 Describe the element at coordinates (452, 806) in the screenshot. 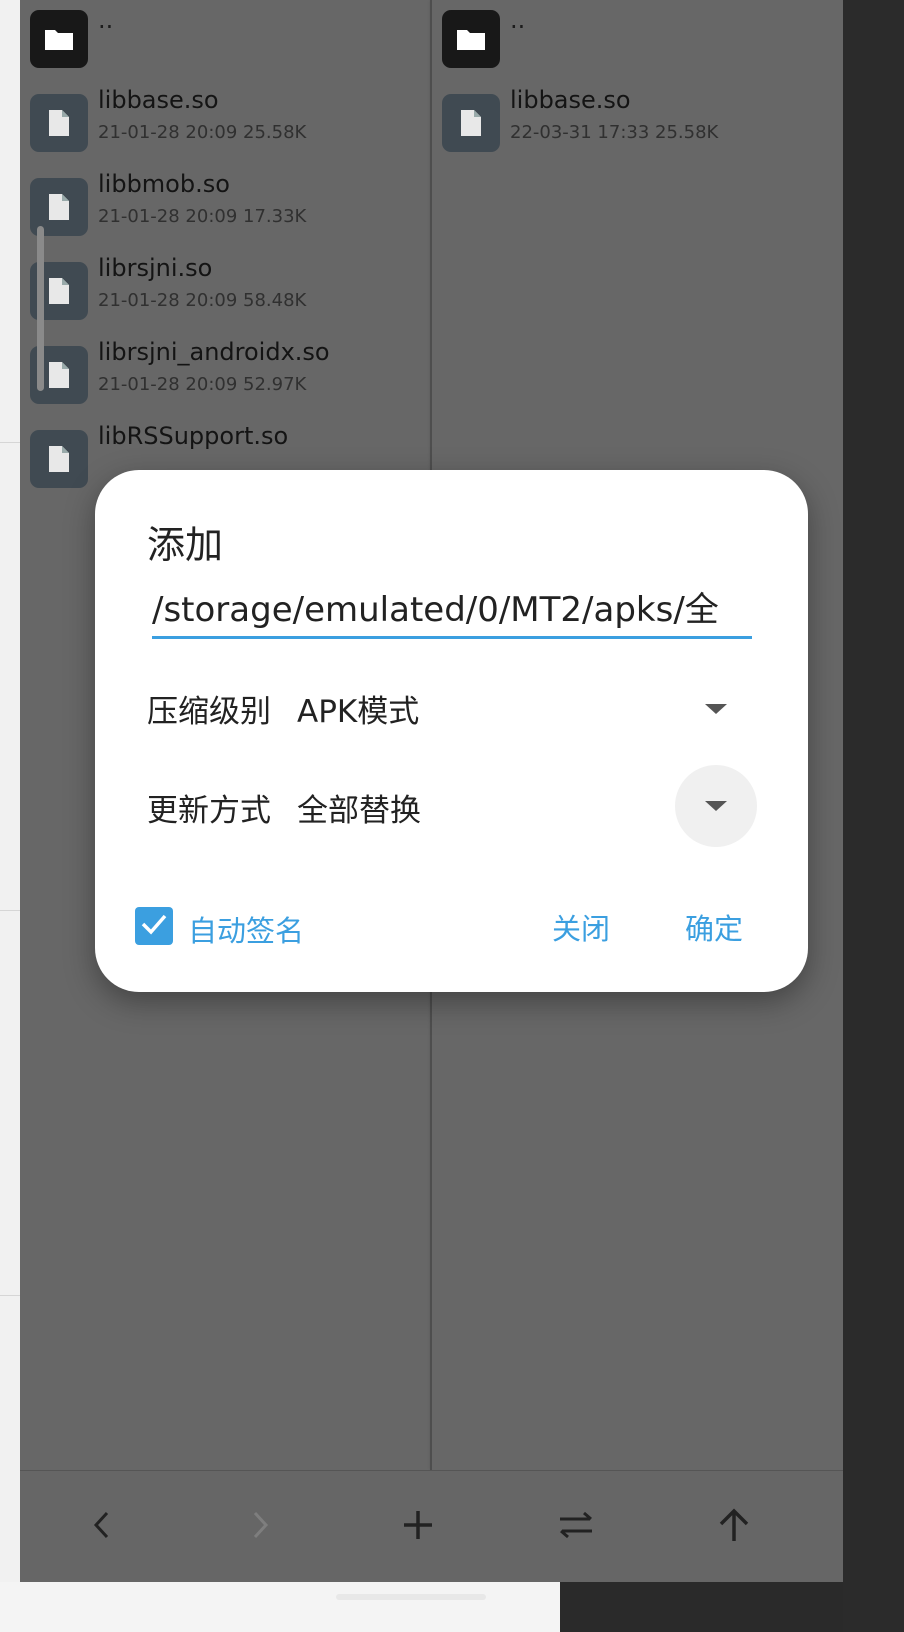

I see `update-mode-select: 更新方式 全部替换` at that location.